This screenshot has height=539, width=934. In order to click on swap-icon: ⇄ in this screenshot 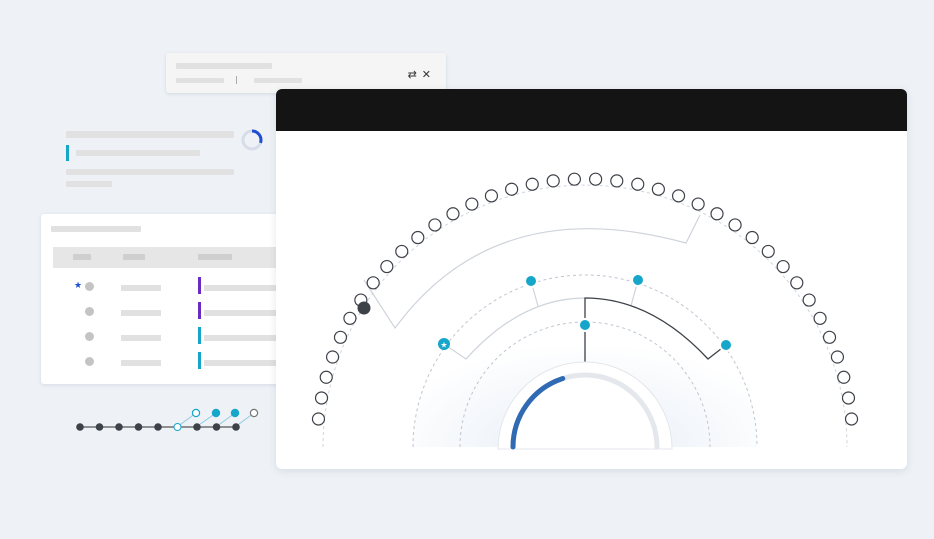, I will do `click(415, 75)`.